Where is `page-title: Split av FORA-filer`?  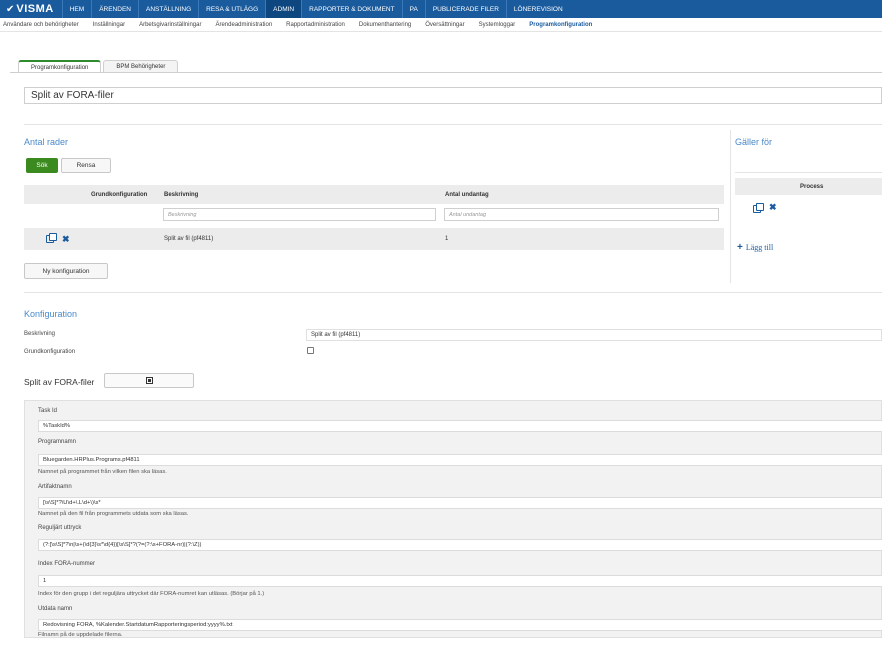 page-title: Split av FORA-filer is located at coordinates (453, 95).